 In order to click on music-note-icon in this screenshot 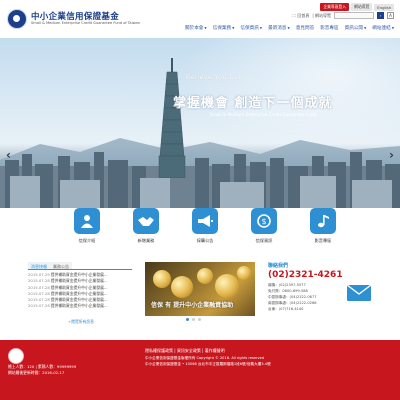, I will do `click(323, 221)`.